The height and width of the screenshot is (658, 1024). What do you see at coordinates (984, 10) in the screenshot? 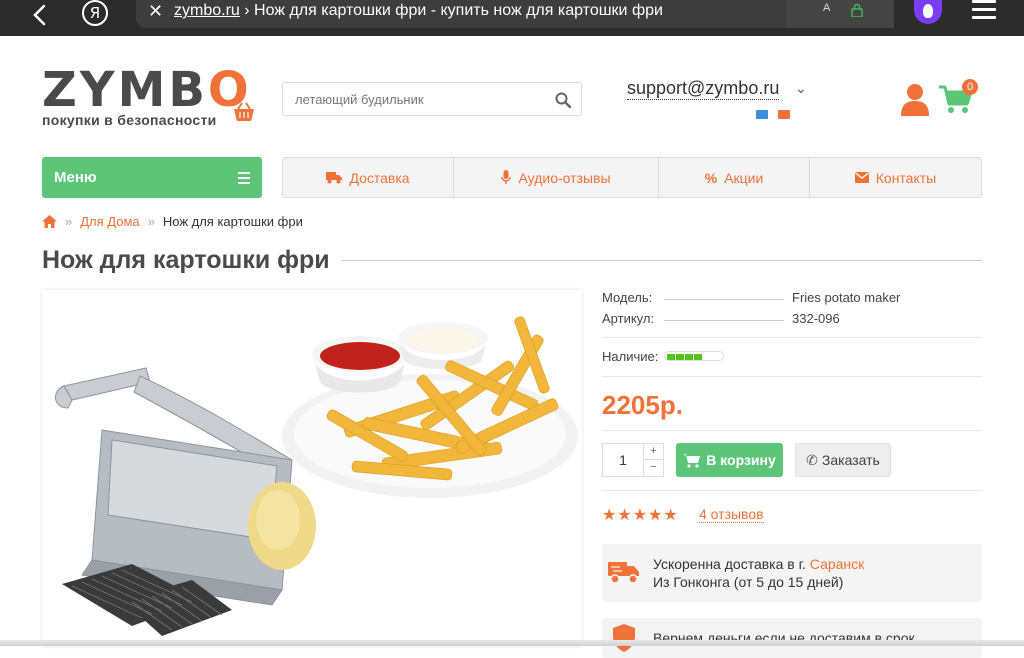
I see `browser-menu-icon` at bounding box center [984, 10].